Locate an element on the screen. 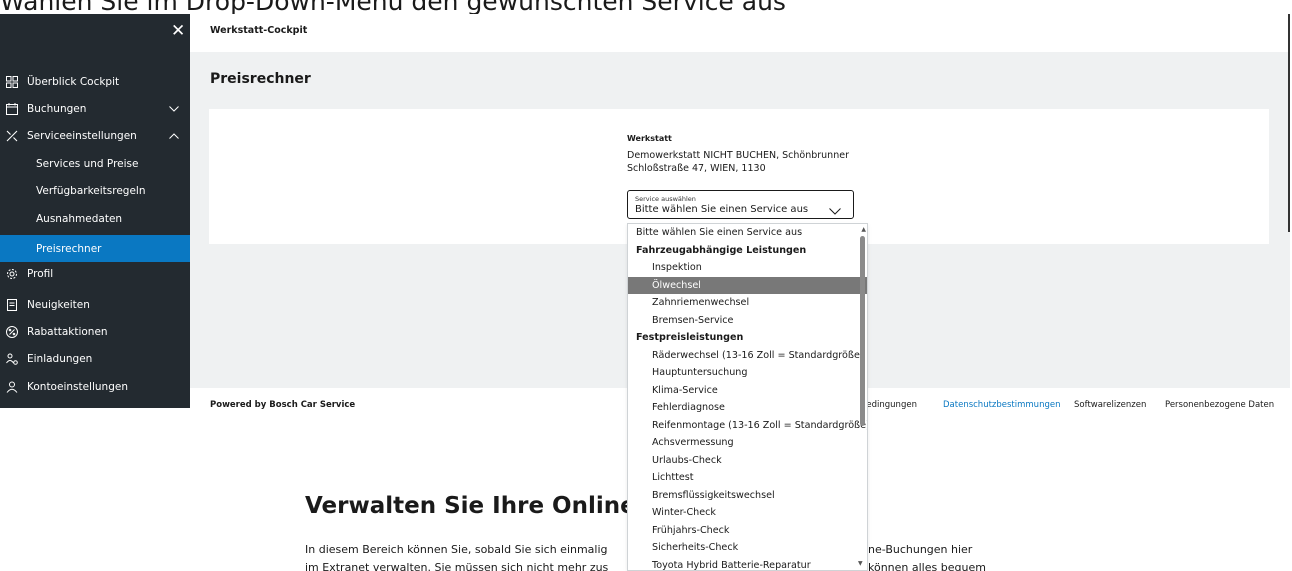 This screenshot has height=571, width=1292. sidebar-item-overview: Überblick Cockpit is located at coordinates (95, 81).